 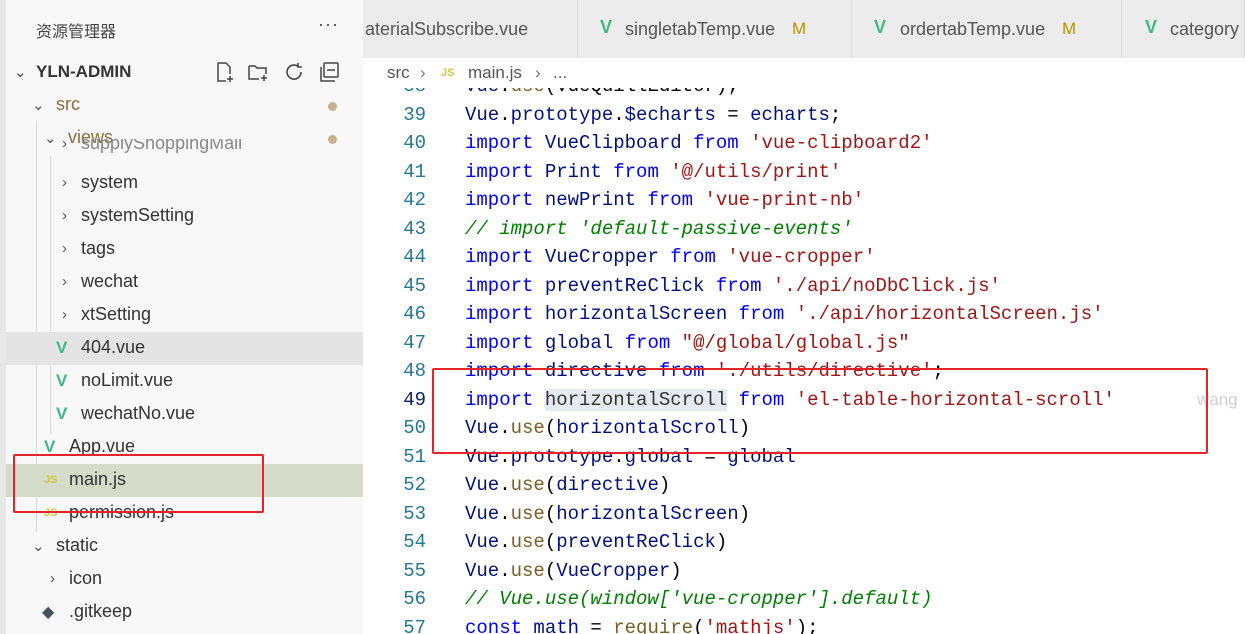 What do you see at coordinates (414, 485) in the screenshot?
I see `line-number: 52` at bounding box center [414, 485].